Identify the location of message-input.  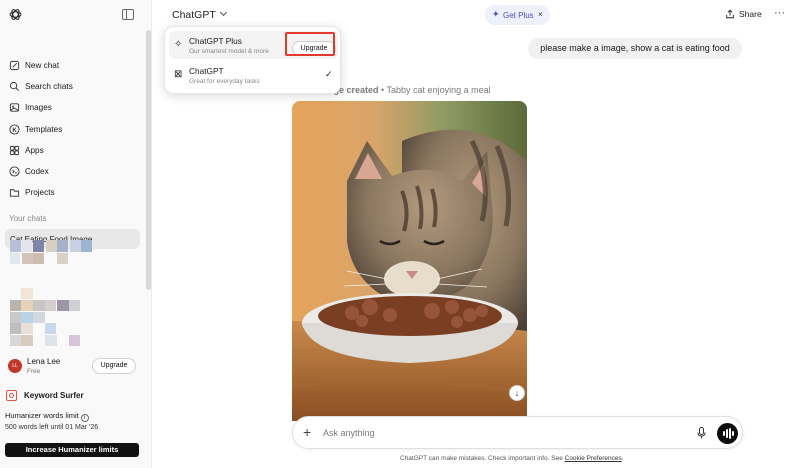
(503, 433).